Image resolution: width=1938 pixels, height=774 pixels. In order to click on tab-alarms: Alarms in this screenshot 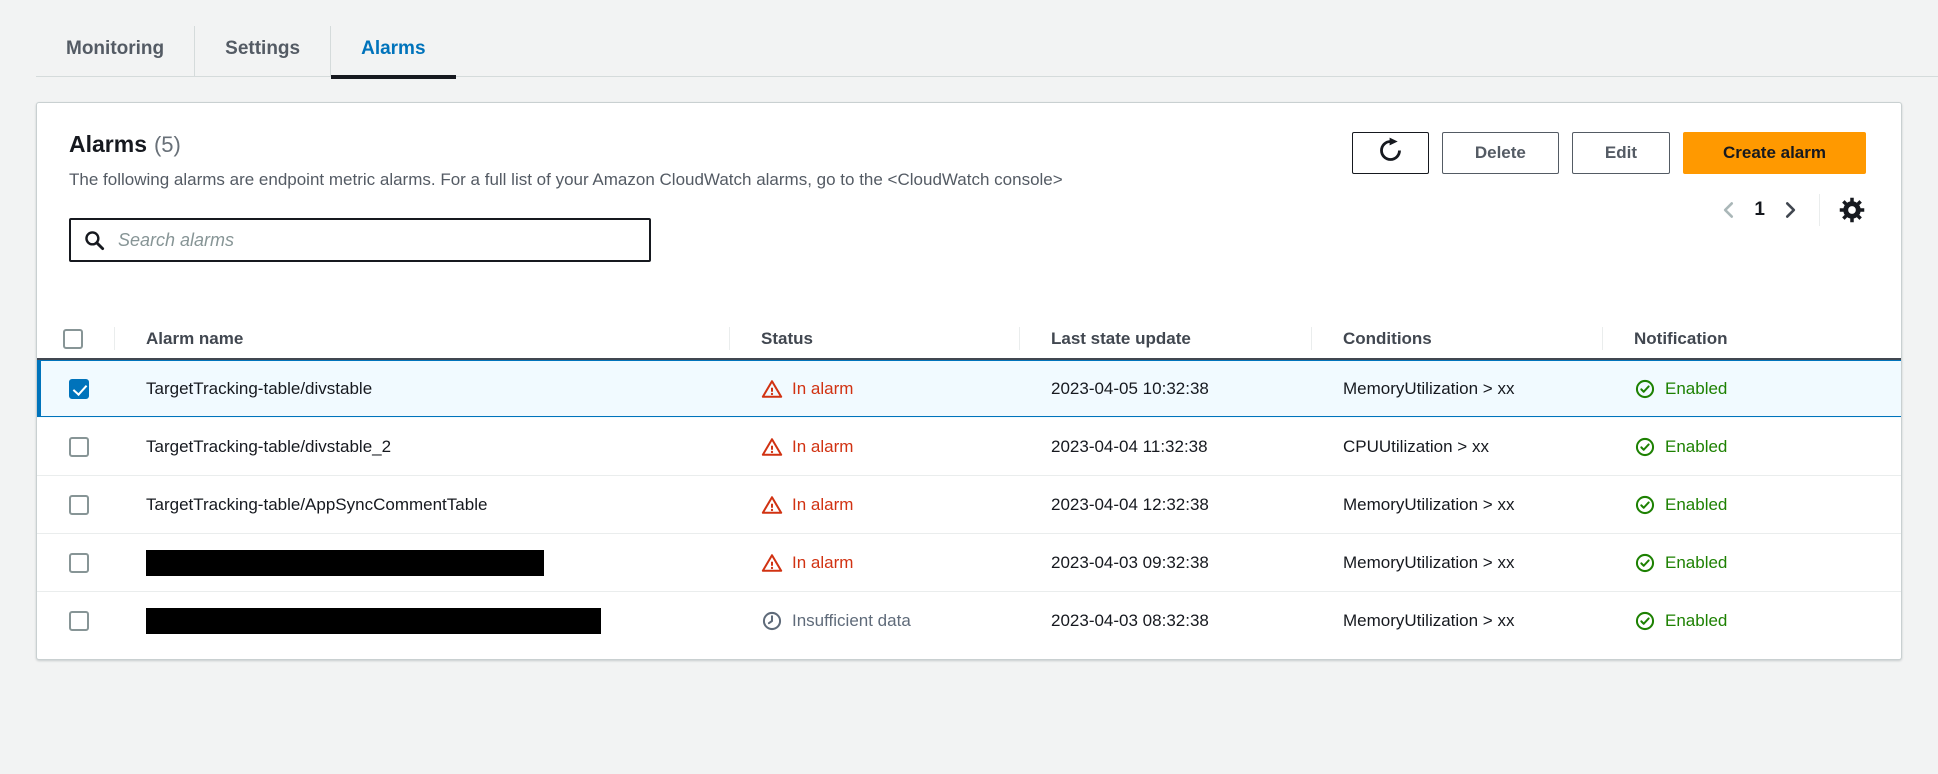, I will do `click(393, 52)`.